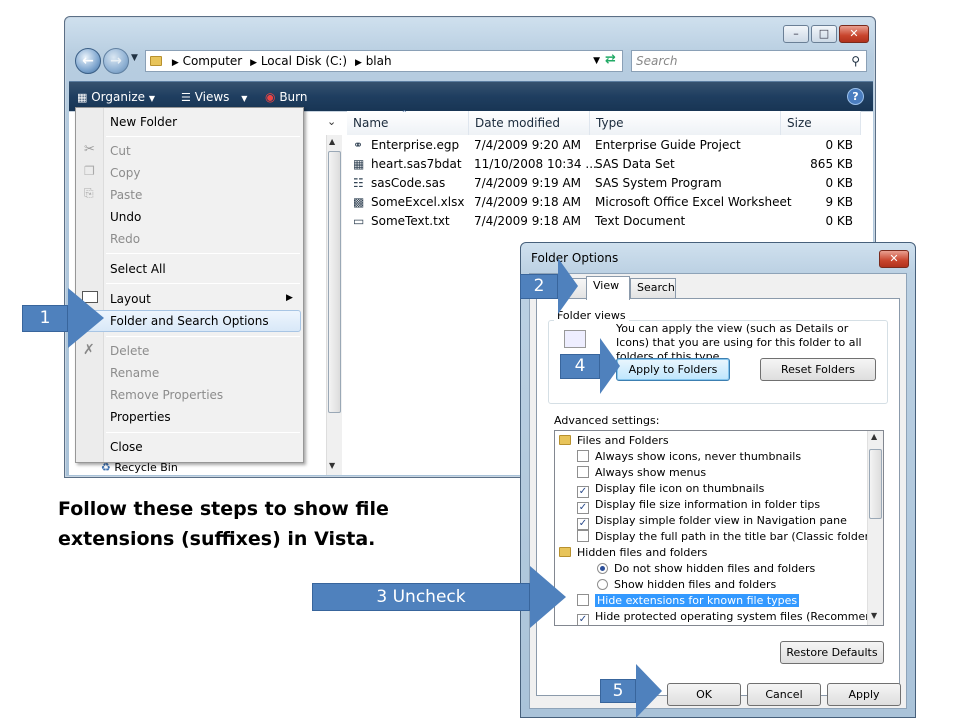 Image resolution: width=960 pixels, height=720 pixels. I want to click on file-type: Enterprise Guide Project, so click(668, 145).